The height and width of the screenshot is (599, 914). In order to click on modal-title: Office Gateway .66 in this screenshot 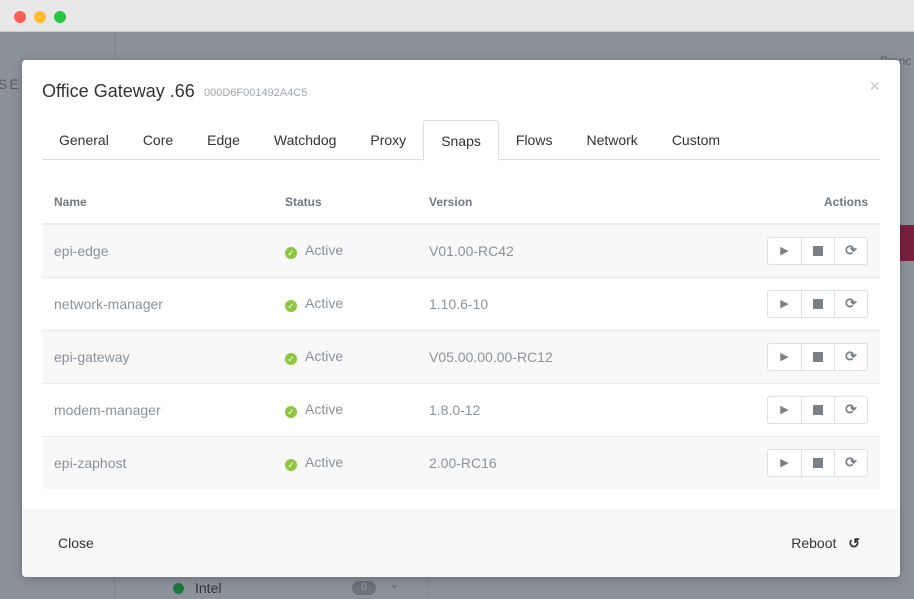, I will do `click(118, 91)`.